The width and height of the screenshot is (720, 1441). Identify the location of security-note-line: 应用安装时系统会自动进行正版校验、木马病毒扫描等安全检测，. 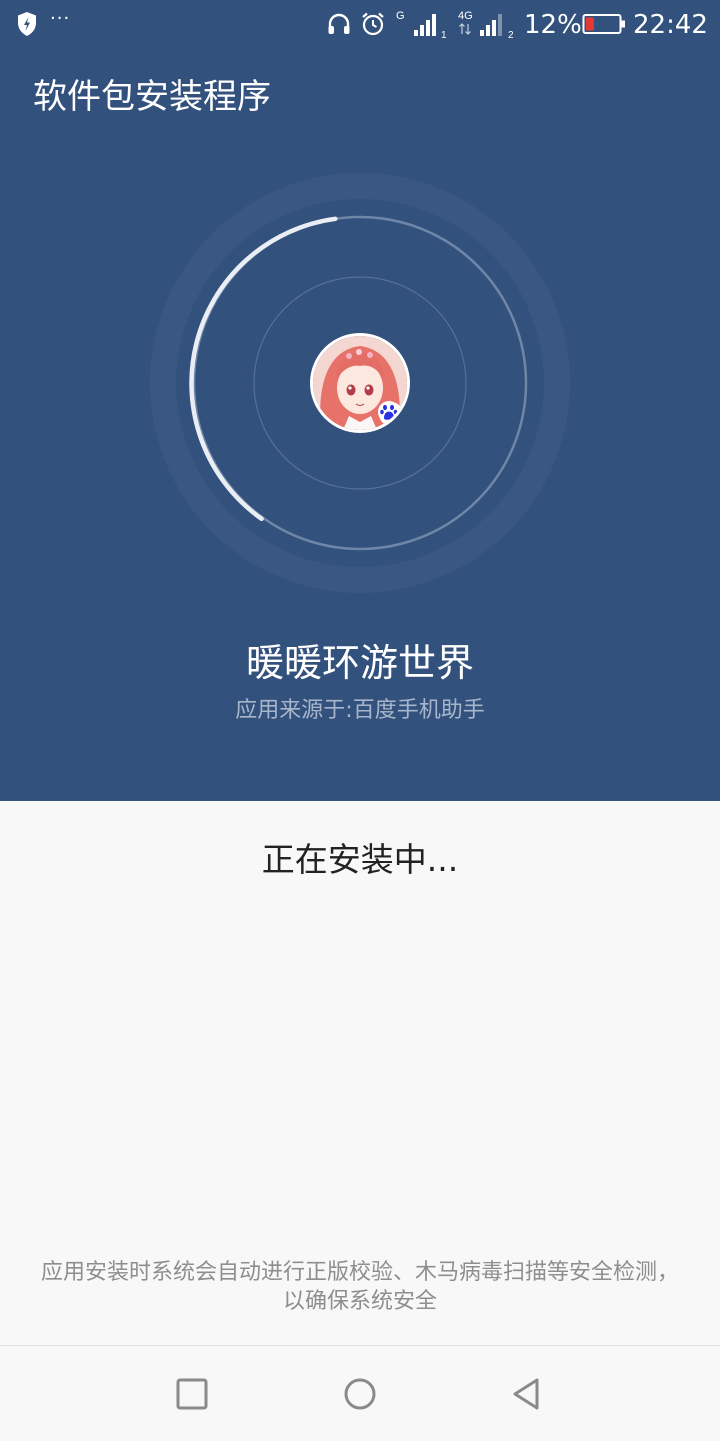
(359, 1272).